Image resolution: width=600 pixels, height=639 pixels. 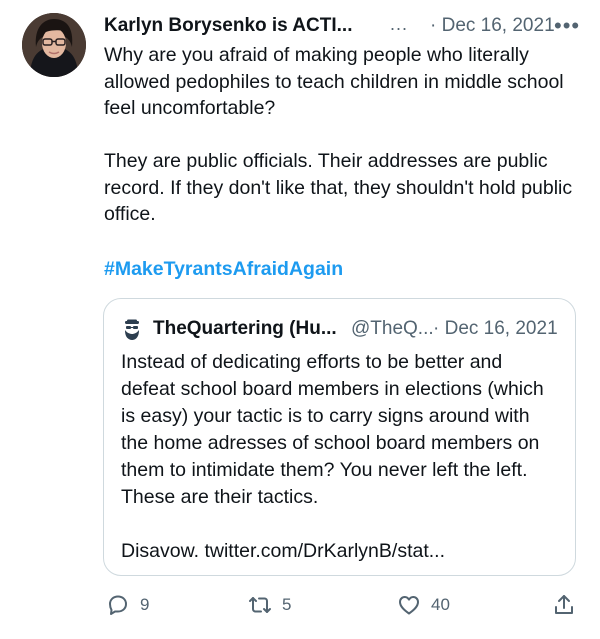 I want to click on retweet-count: 5, so click(x=287, y=604).